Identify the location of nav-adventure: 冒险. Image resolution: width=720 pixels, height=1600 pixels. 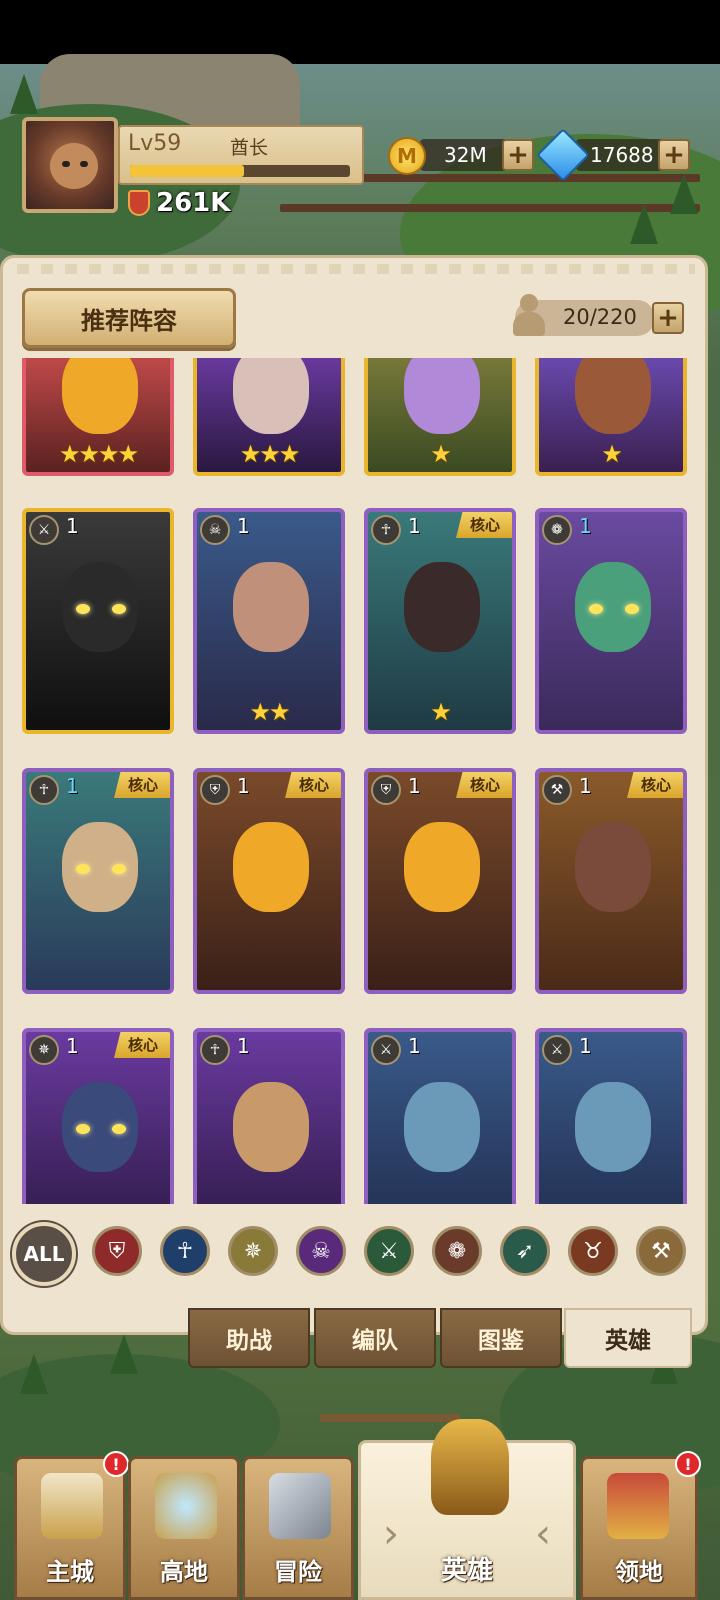
(298, 1528).